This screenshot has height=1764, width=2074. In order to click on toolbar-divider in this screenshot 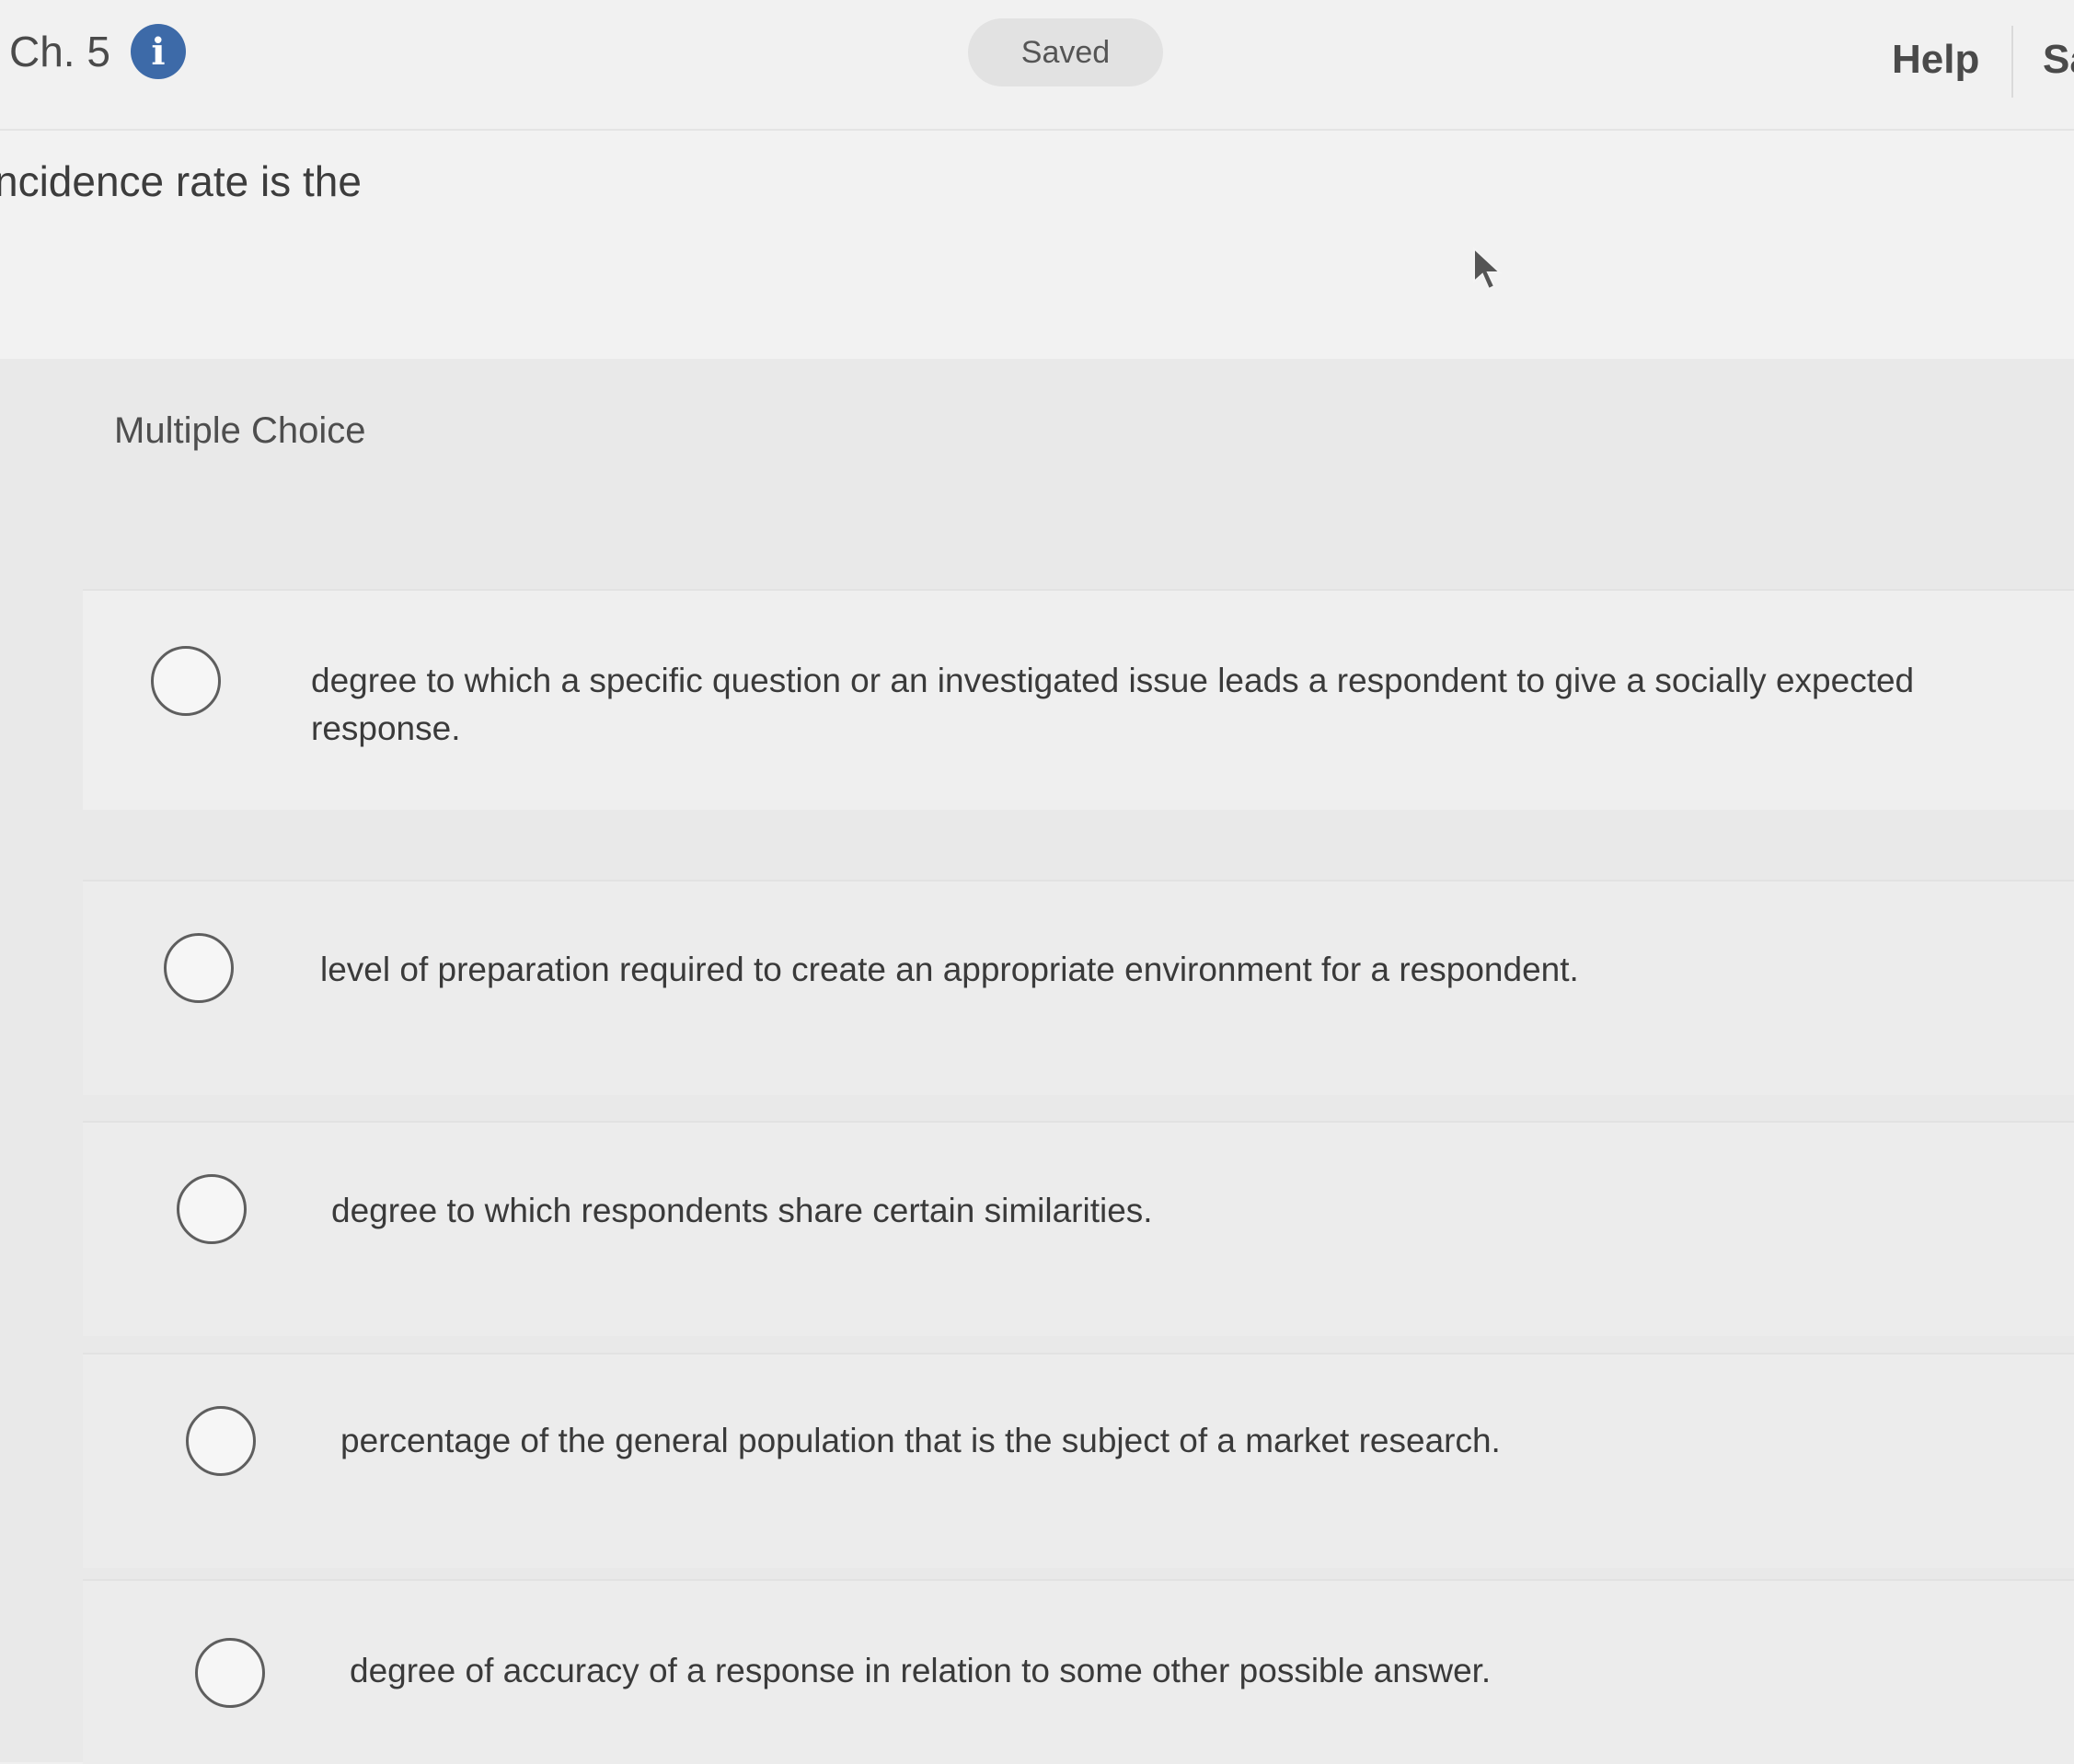, I will do `click(2012, 62)`.